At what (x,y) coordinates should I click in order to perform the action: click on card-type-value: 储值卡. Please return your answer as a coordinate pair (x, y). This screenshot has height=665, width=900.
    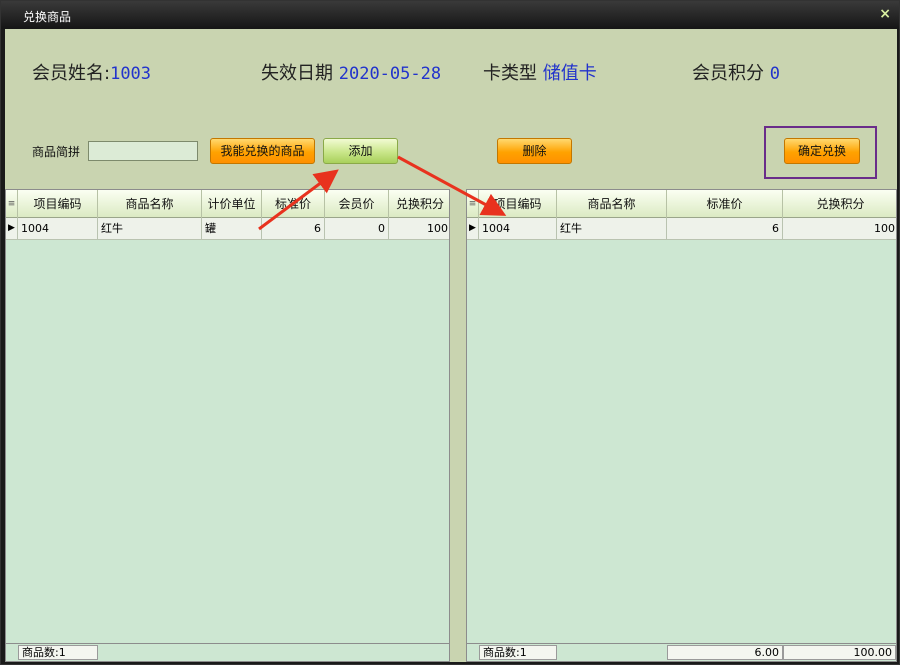
    Looking at the image, I should click on (569, 73).